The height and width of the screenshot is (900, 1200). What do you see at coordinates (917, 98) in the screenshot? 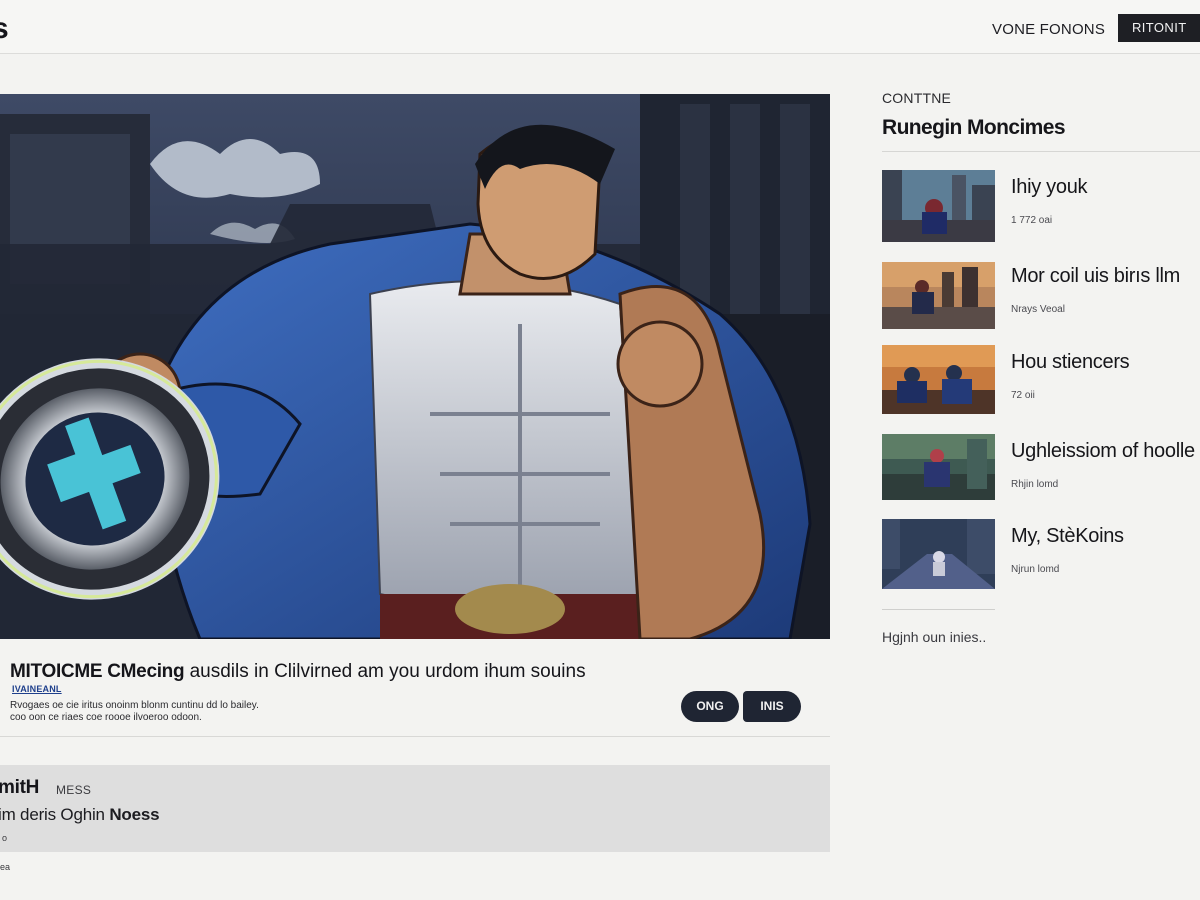
I see `sidebar-kicker: CONTTNE` at bounding box center [917, 98].